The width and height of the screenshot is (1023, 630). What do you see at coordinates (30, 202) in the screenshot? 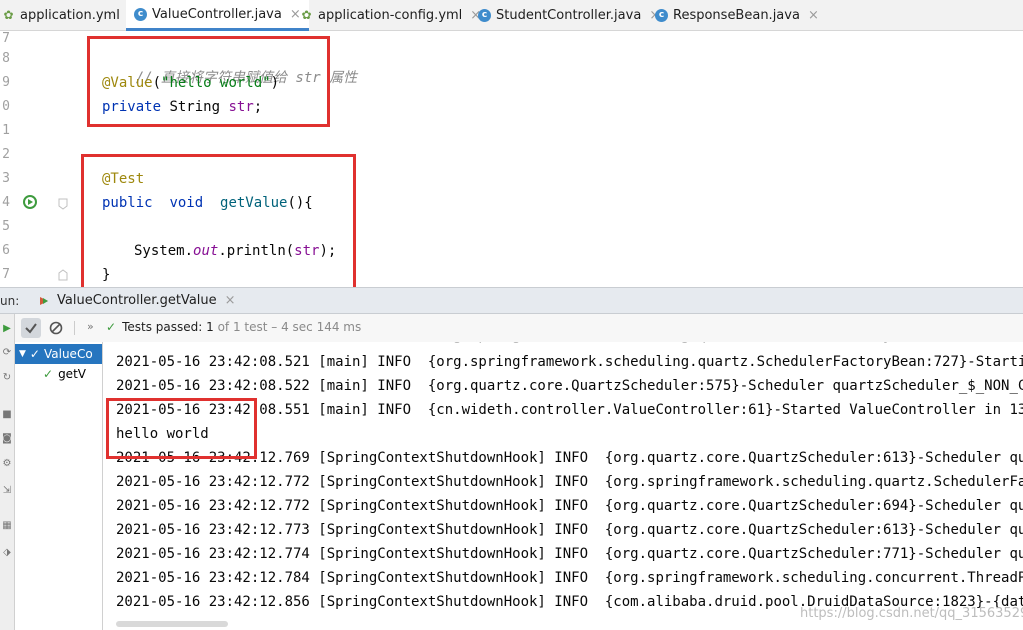
I see `run-test-icon` at bounding box center [30, 202].